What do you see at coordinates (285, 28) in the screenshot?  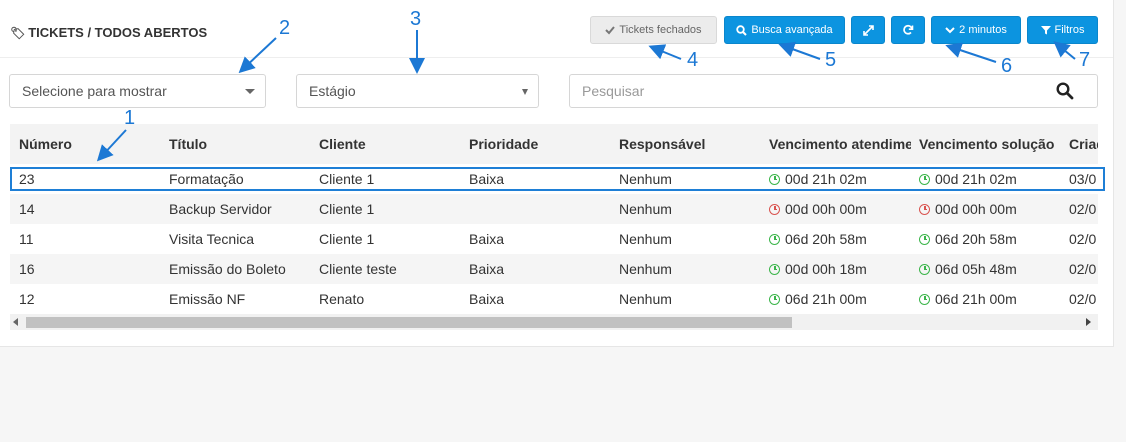 I see `annotation-label: 2` at bounding box center [285, 28].